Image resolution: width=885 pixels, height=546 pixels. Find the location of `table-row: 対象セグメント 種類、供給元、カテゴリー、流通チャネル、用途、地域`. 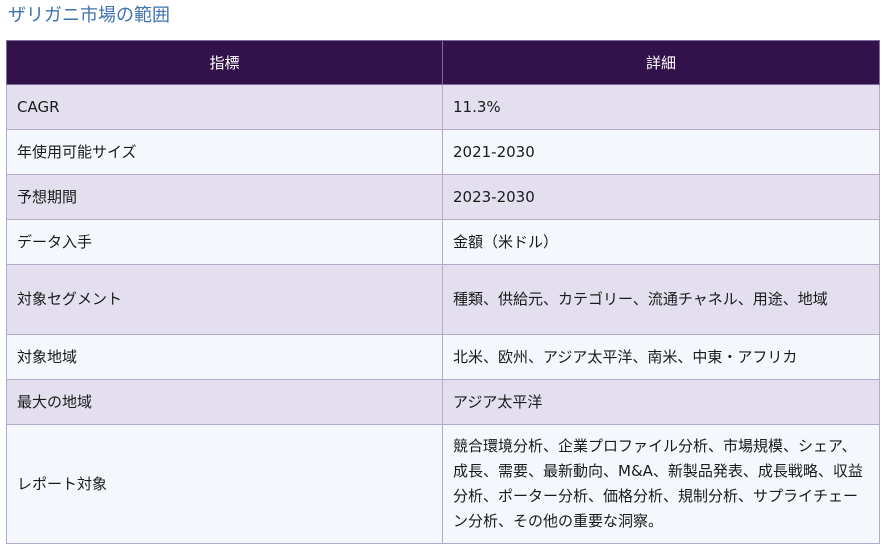

table-row: 対象セグメント 種類、供給元、カテゴリー、流通チャネル、用途、地域 is located at coordinates (443, 299).